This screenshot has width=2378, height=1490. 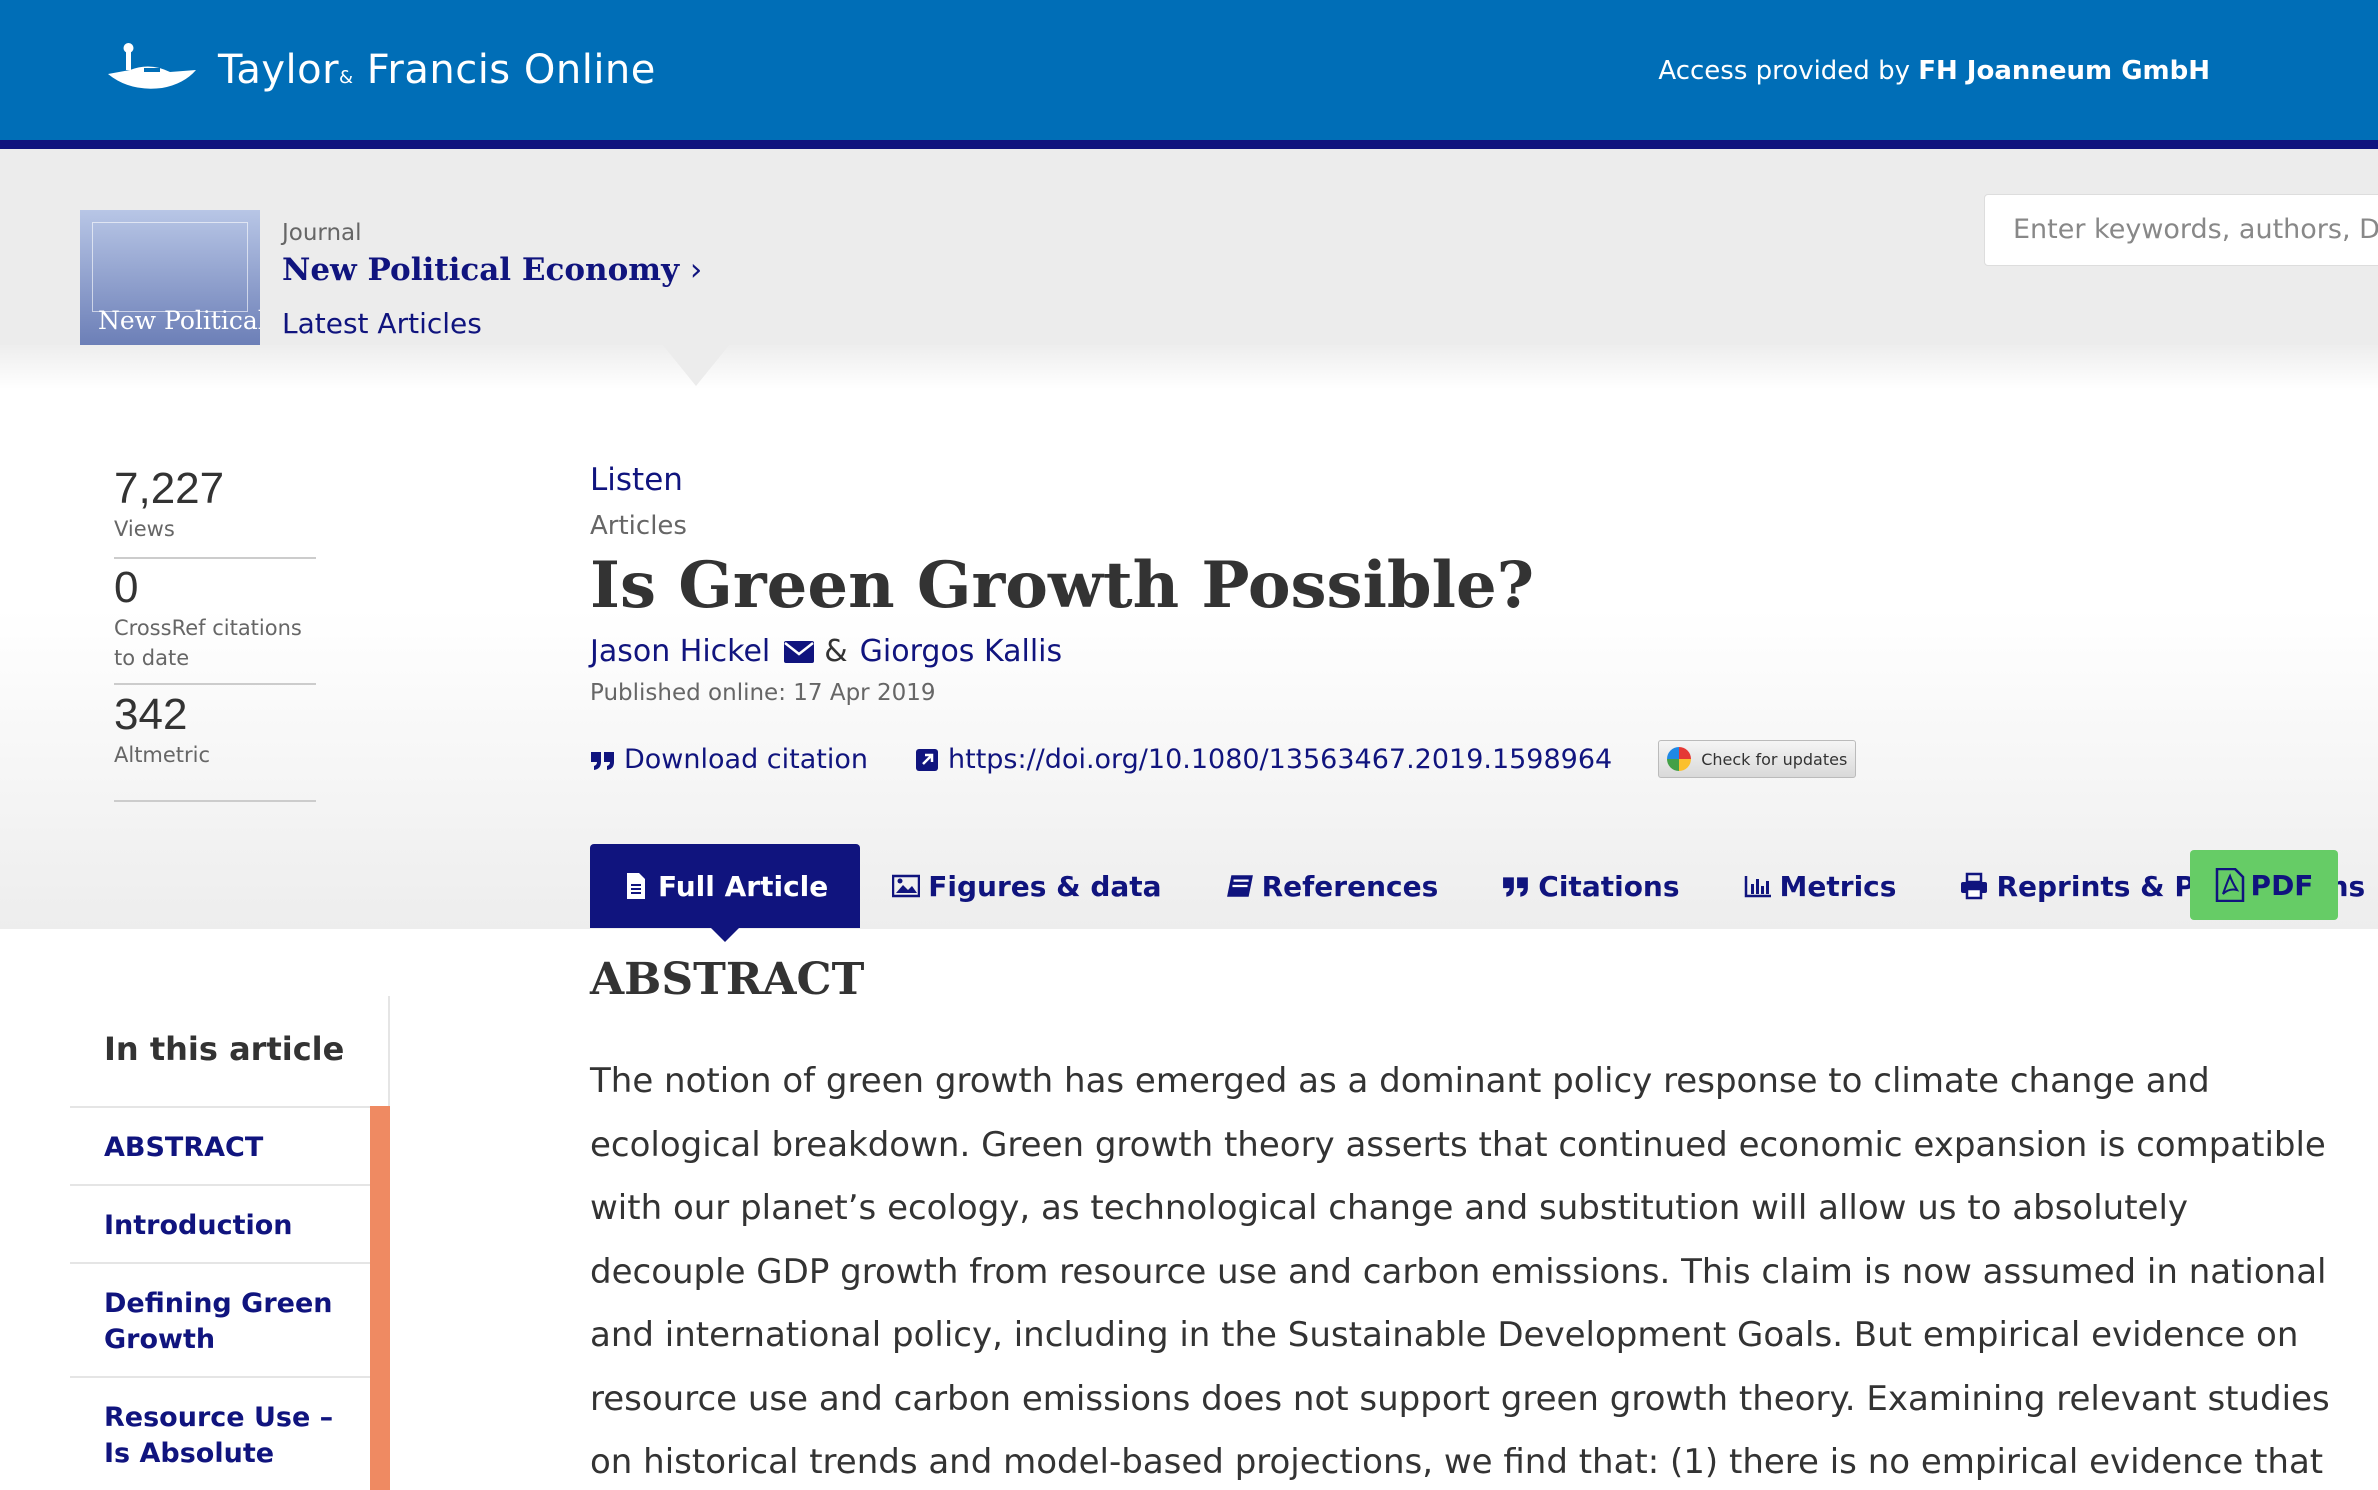 I want to click on journal-label: Journal, so click(x=322, y=233).